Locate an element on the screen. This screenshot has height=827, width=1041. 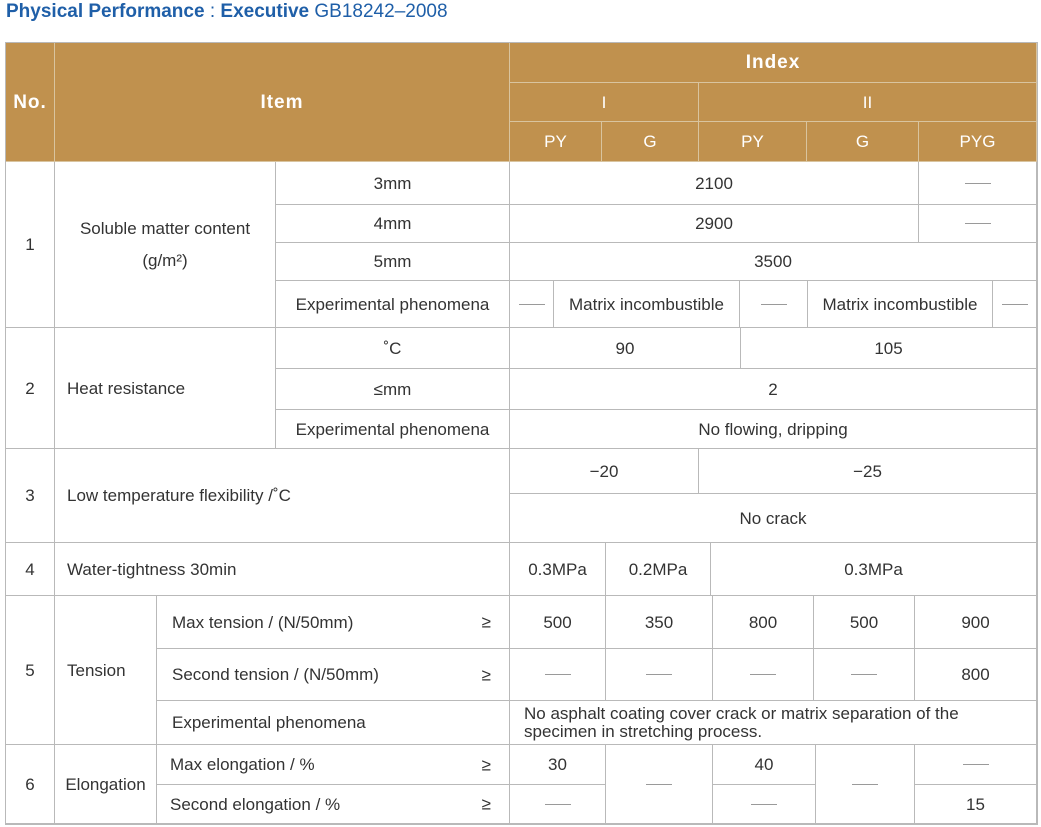
row1-pyg-3mm is located at coordinates (978, 183).